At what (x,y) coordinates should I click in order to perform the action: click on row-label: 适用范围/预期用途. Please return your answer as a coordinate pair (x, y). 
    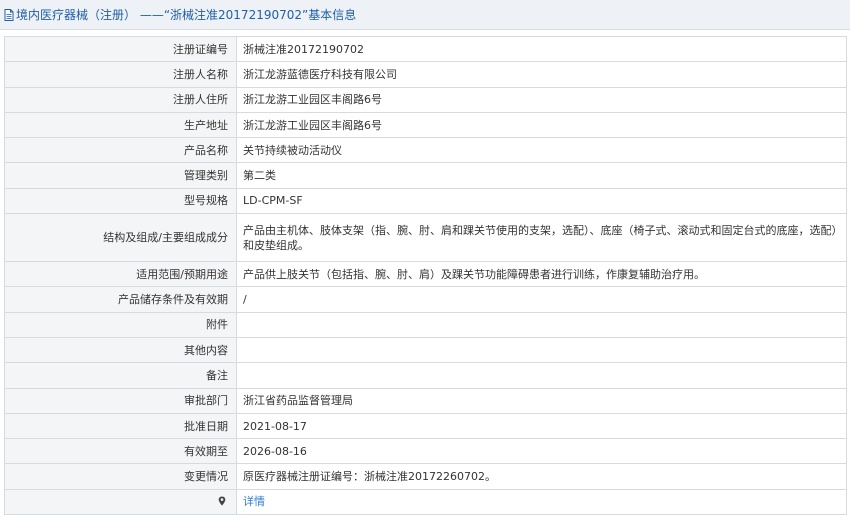
    Looking at the image, I should click on (120, 274).